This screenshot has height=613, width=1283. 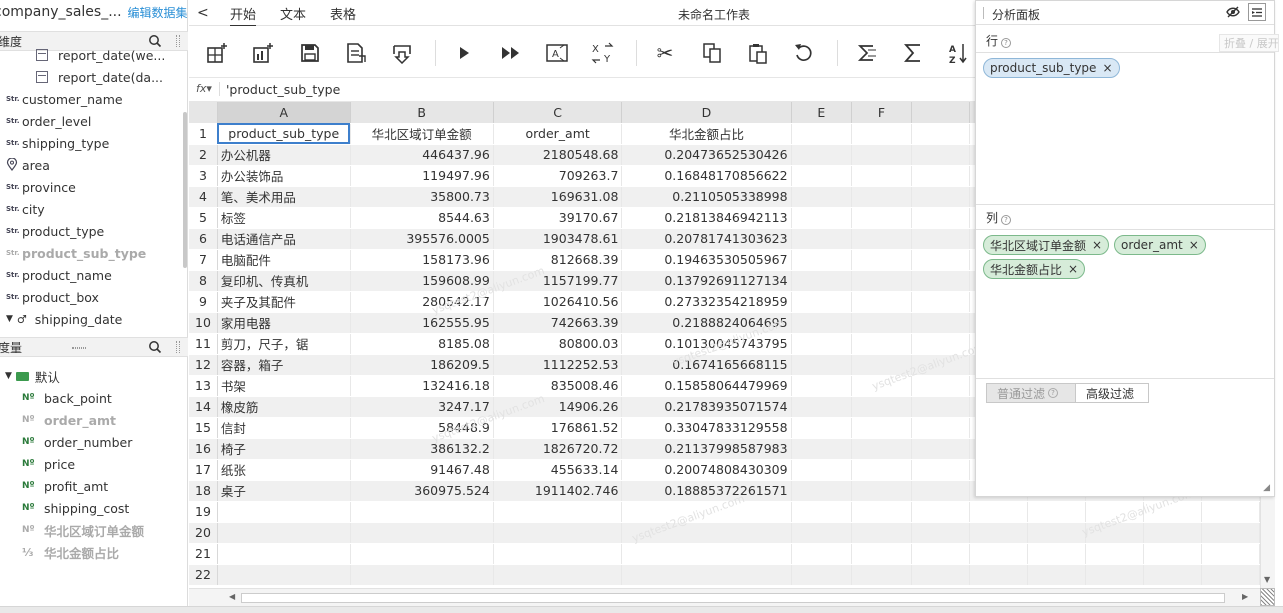 I want to click on table-cell: 1826720.72, so click(x=558, y=449).